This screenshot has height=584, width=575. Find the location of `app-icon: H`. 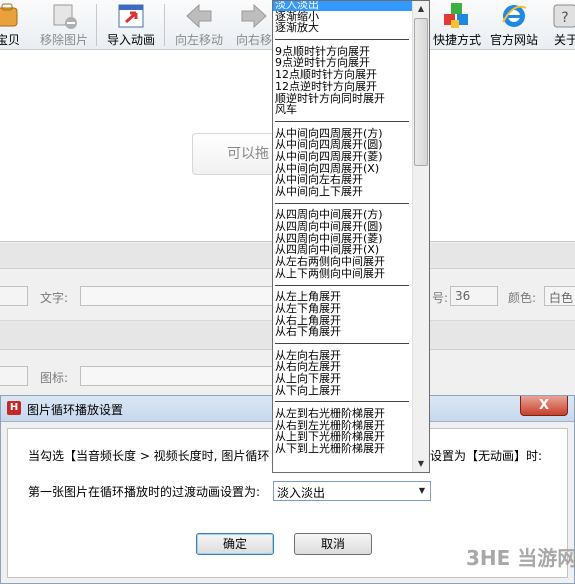

app-icon: H is located at coordinates (14, 408).